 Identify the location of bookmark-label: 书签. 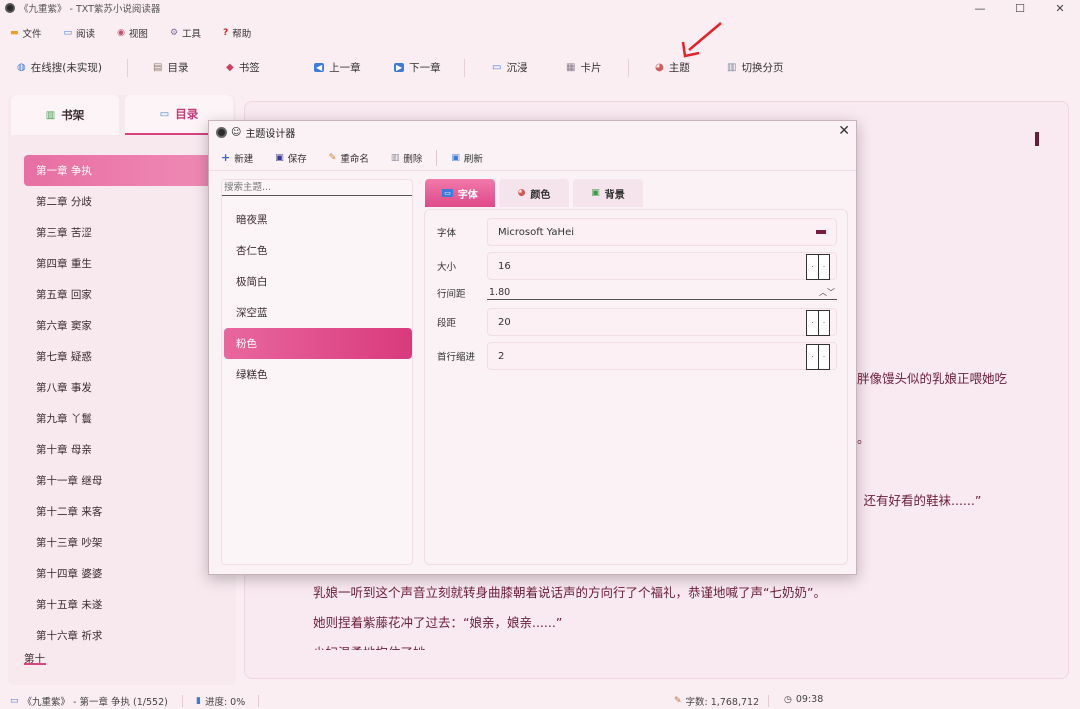
(249, 68).